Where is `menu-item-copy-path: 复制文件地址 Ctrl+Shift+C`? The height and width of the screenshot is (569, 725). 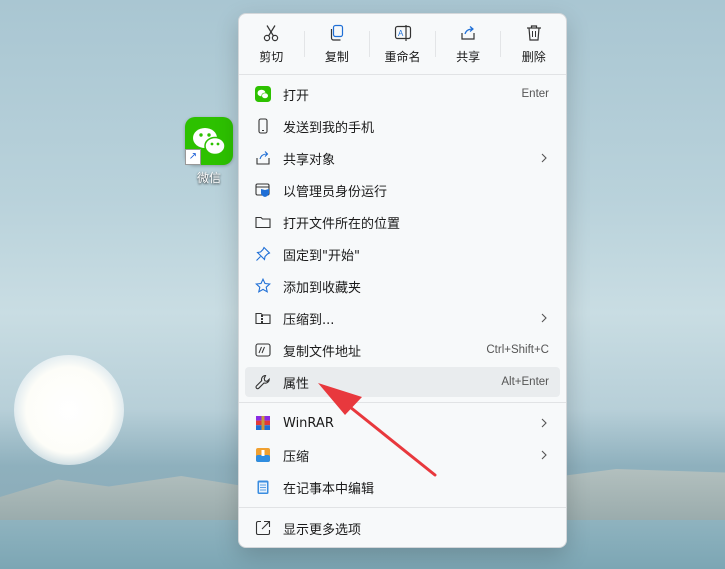 menu-item-copy-path: 复制文件地址 Ctrl+Shift+C is located at coordinates (402, 350).